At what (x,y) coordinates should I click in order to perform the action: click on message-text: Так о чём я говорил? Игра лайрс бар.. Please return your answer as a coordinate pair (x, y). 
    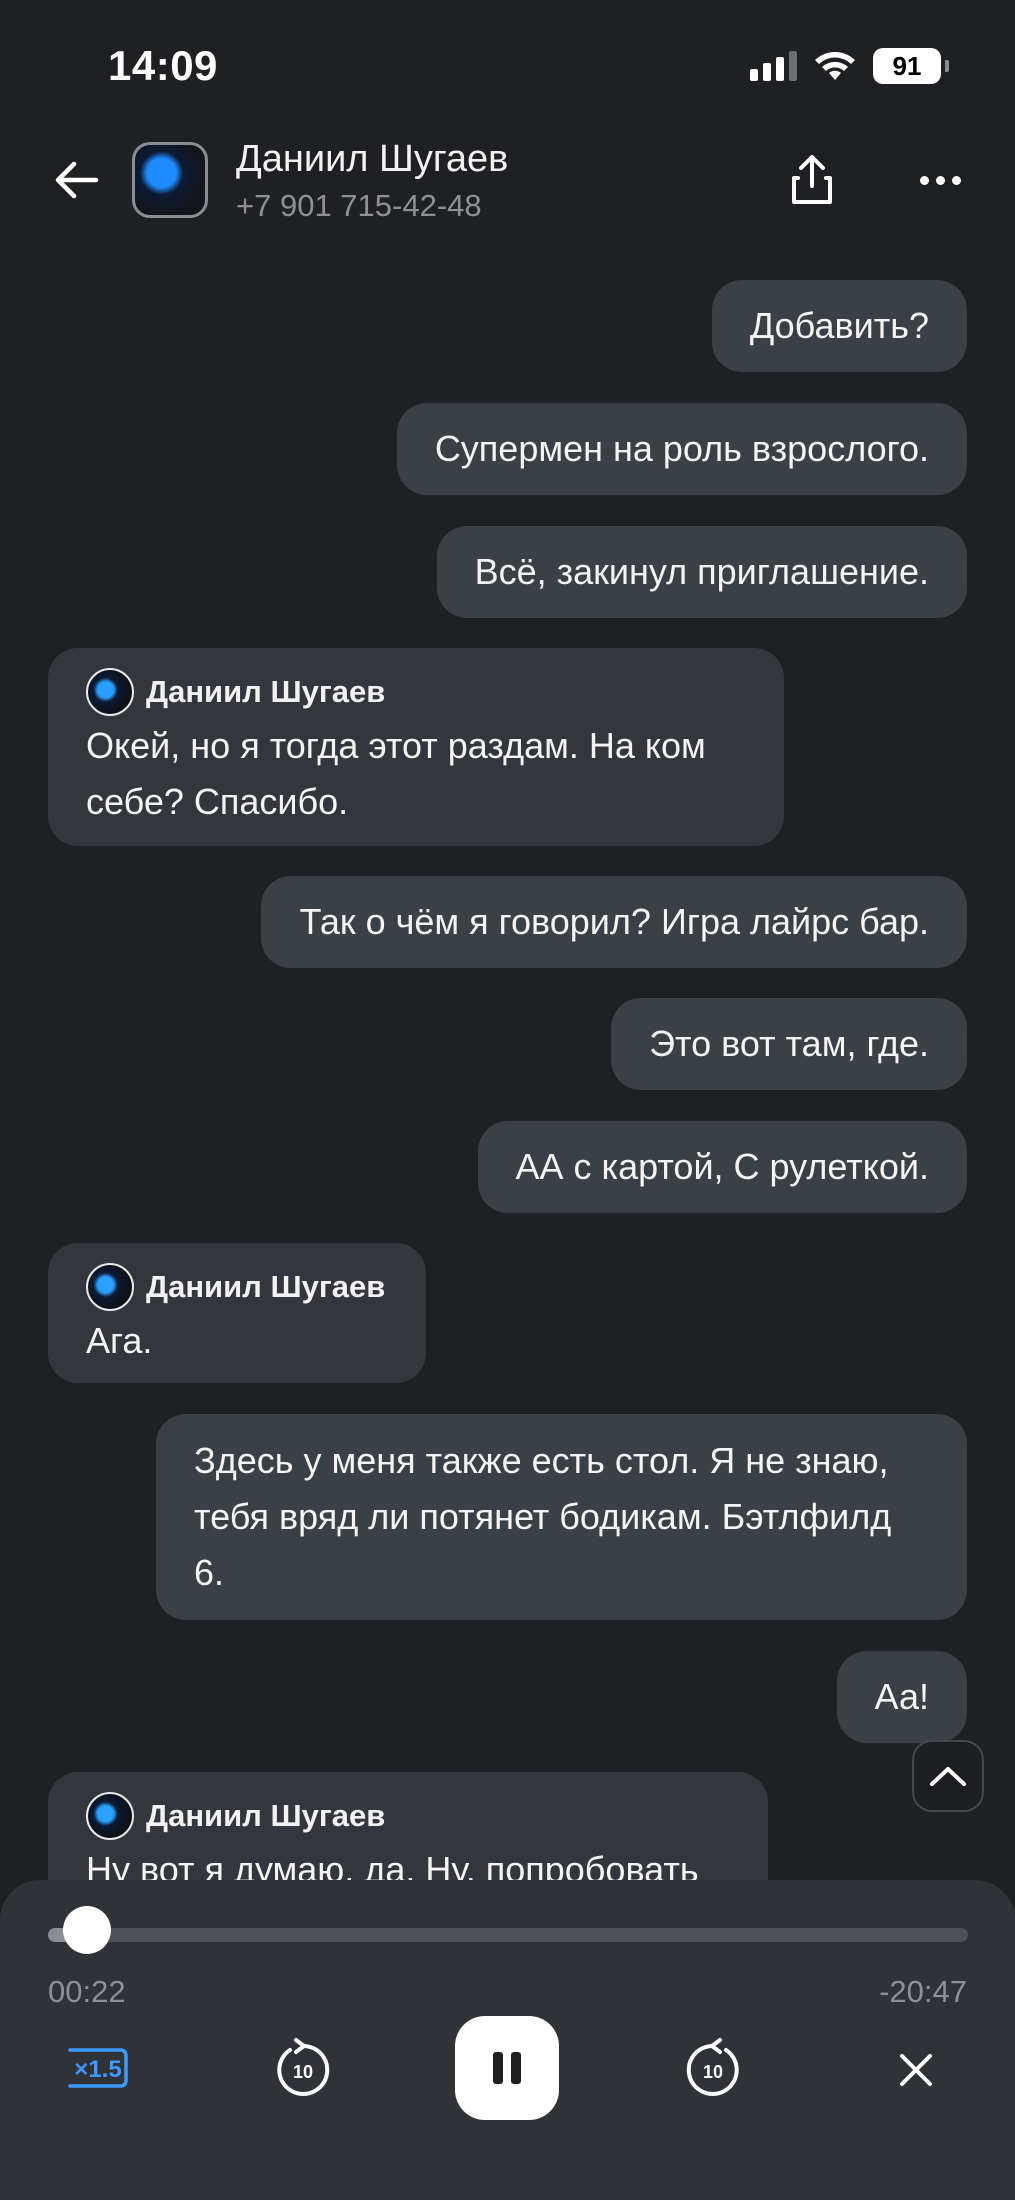
    Looking at the image, I should click on (614, 921).